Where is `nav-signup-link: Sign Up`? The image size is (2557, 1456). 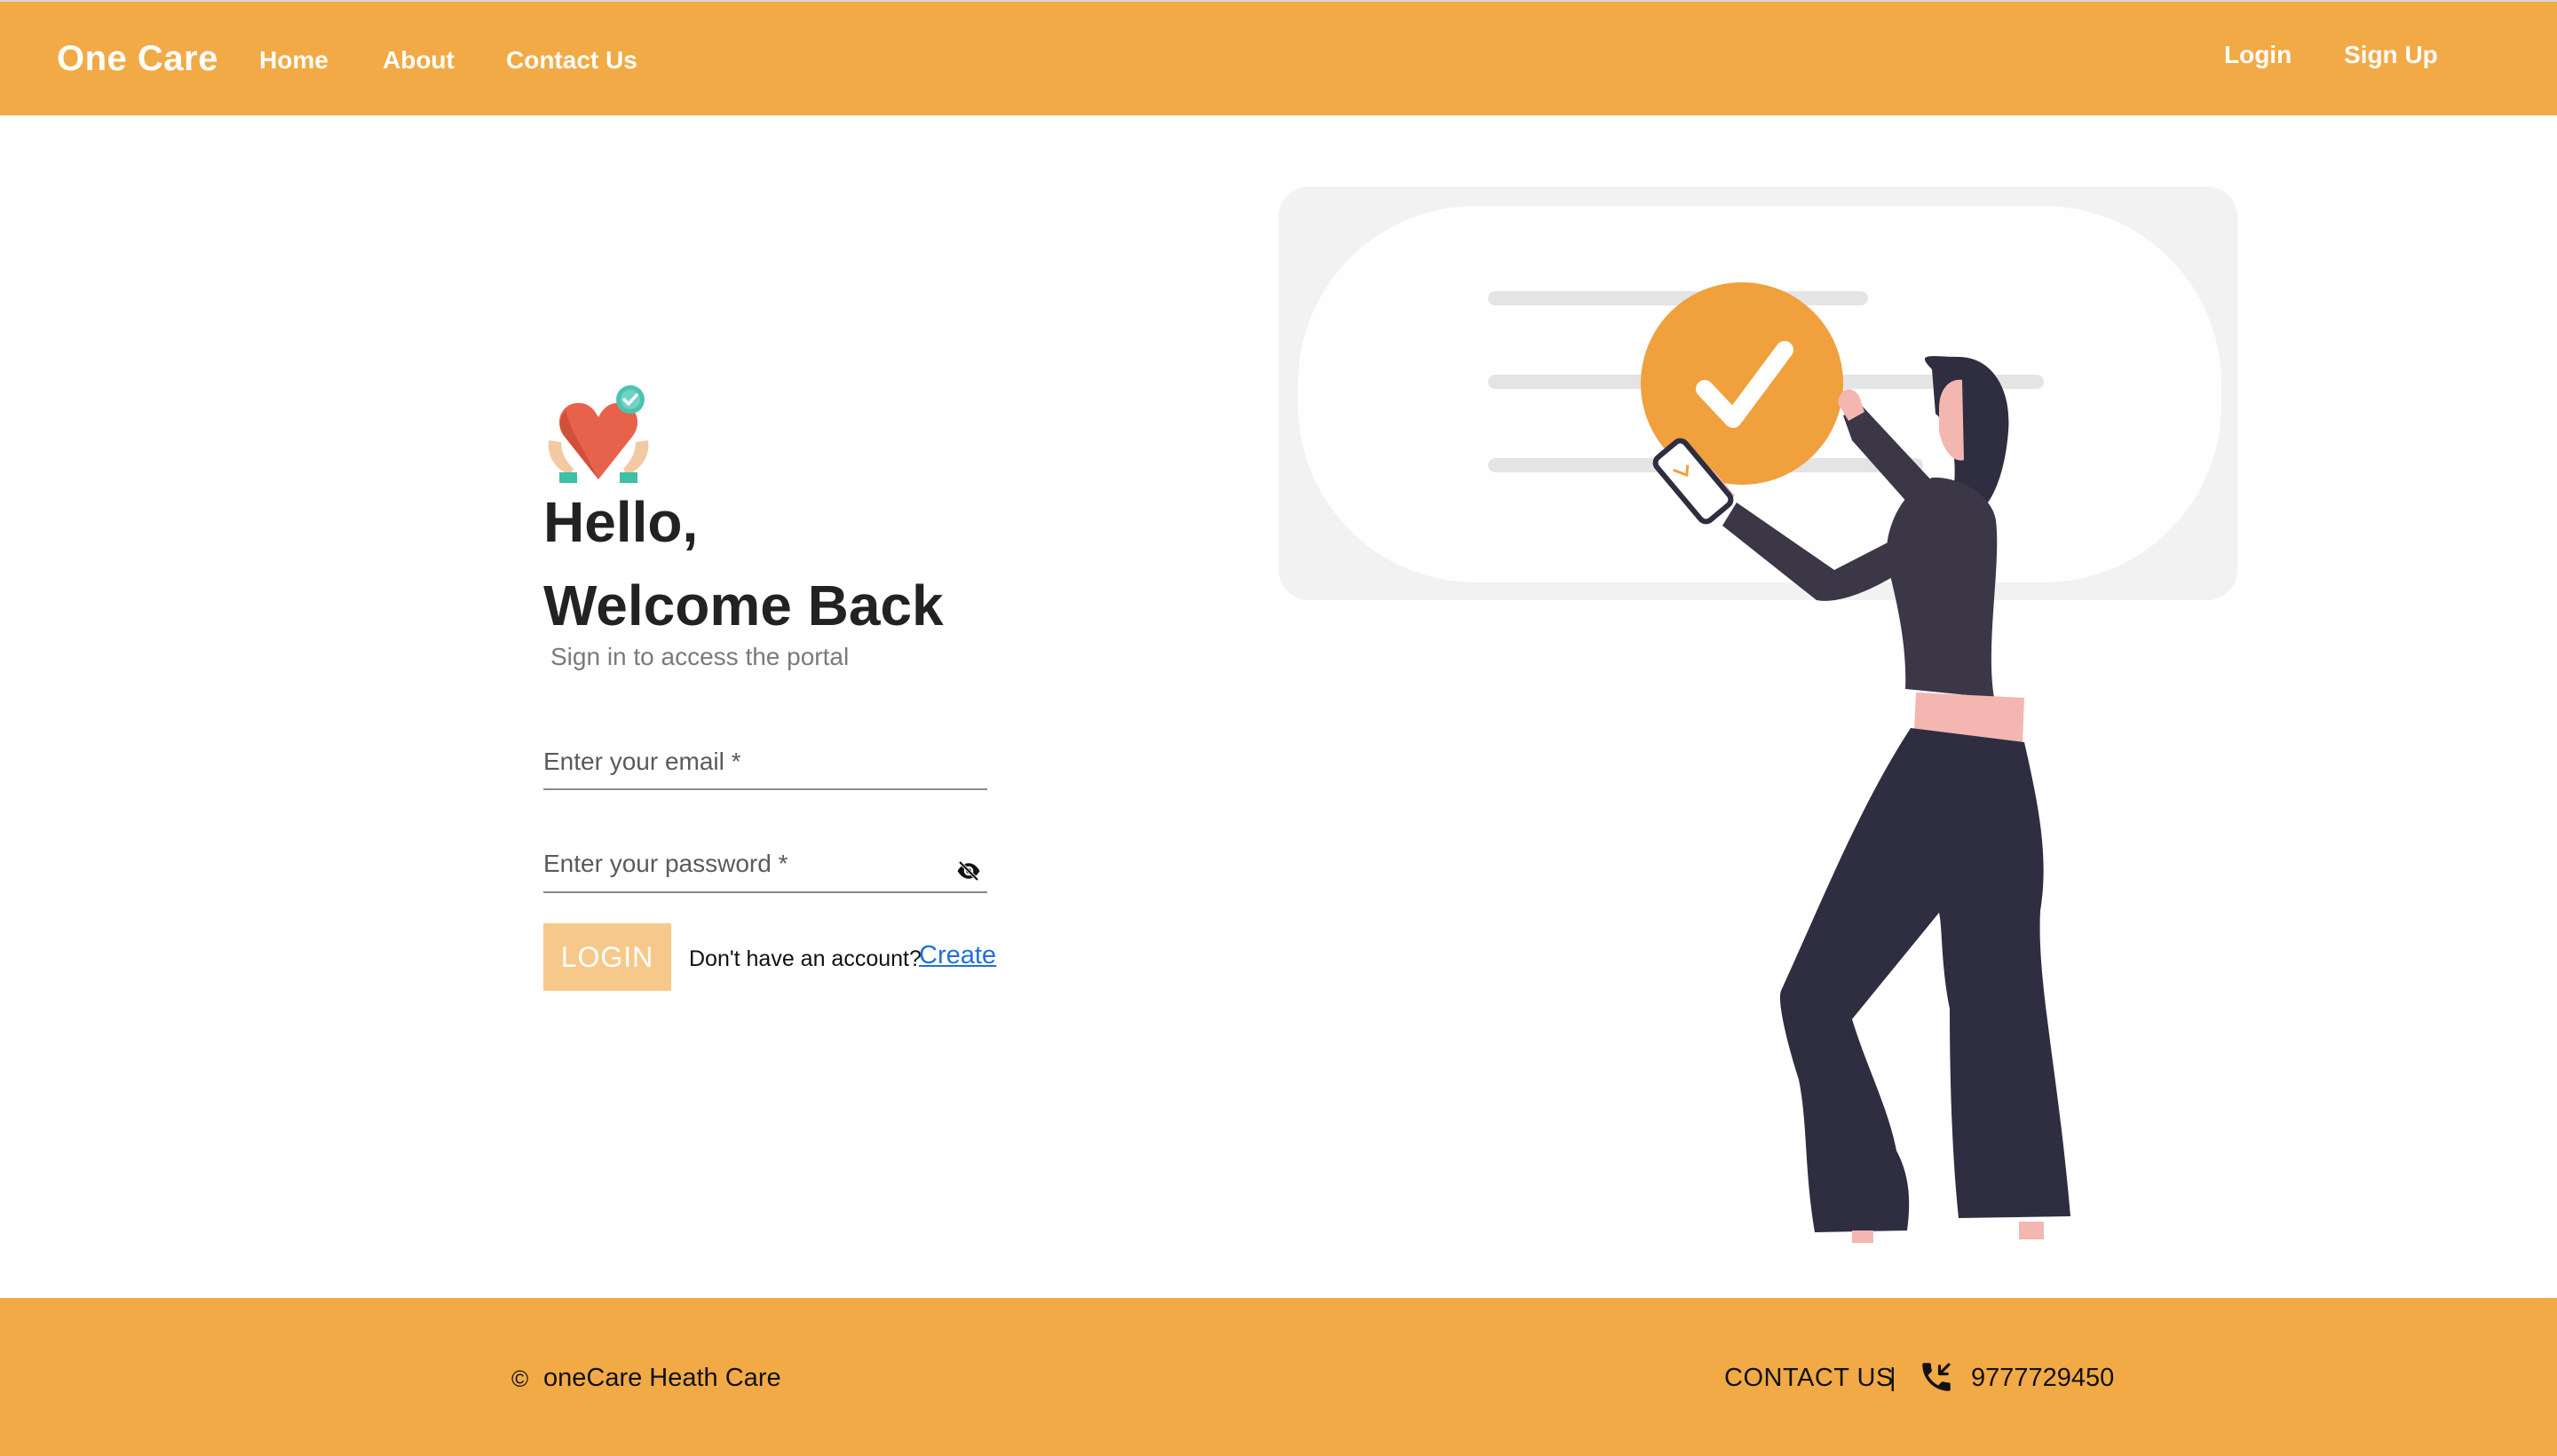 nav-signup-link: Sign Up is located at coordinates (2391, 55).